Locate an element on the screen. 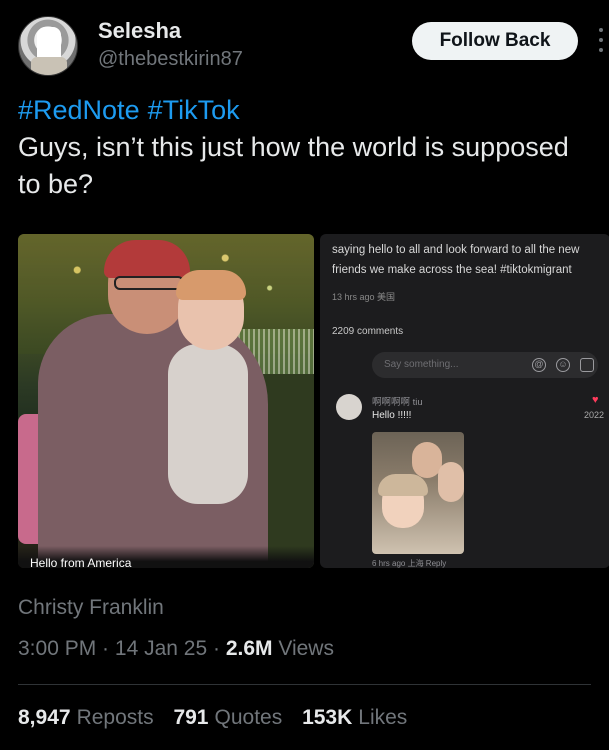 This screenshot has width=609, height=750. author-handle: @thebestkirin87 is located at coordinates (170, 59).